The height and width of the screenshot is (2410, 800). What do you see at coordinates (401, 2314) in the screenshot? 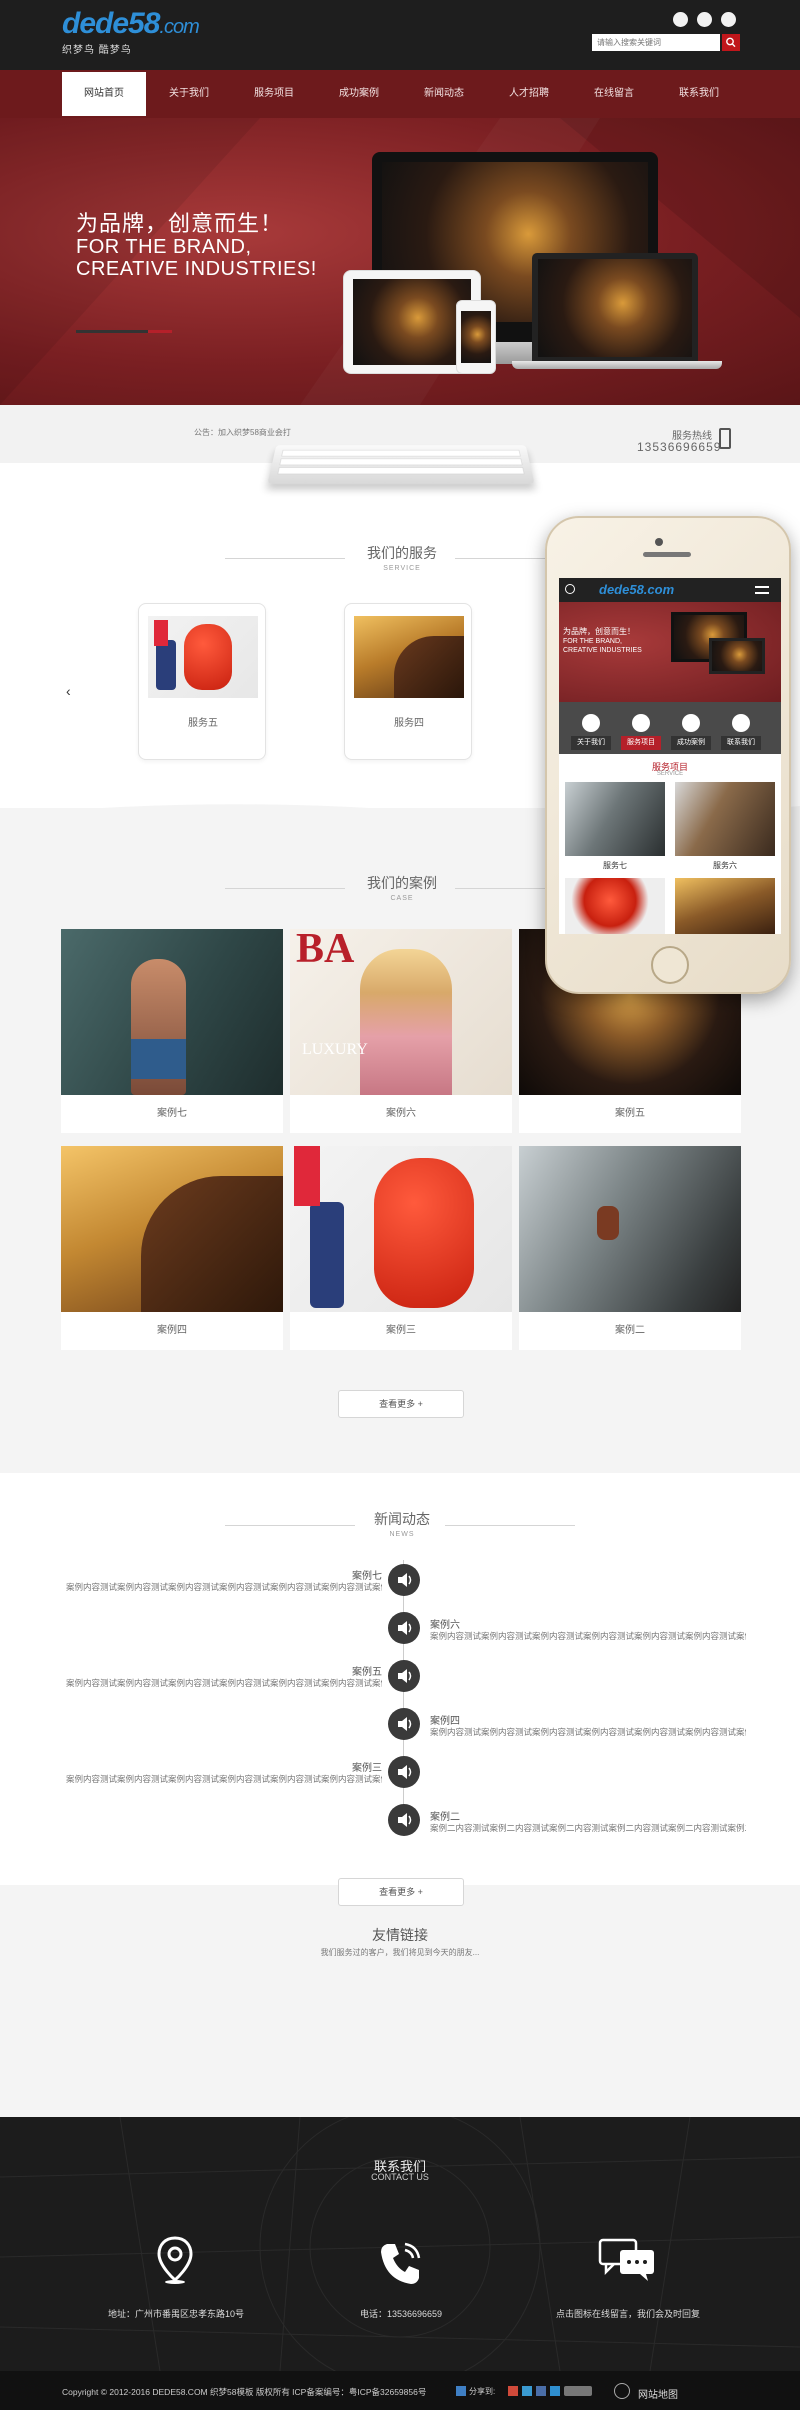
I see `contact-phone: 电话：13536696659` at bounding box center [401, 2314].